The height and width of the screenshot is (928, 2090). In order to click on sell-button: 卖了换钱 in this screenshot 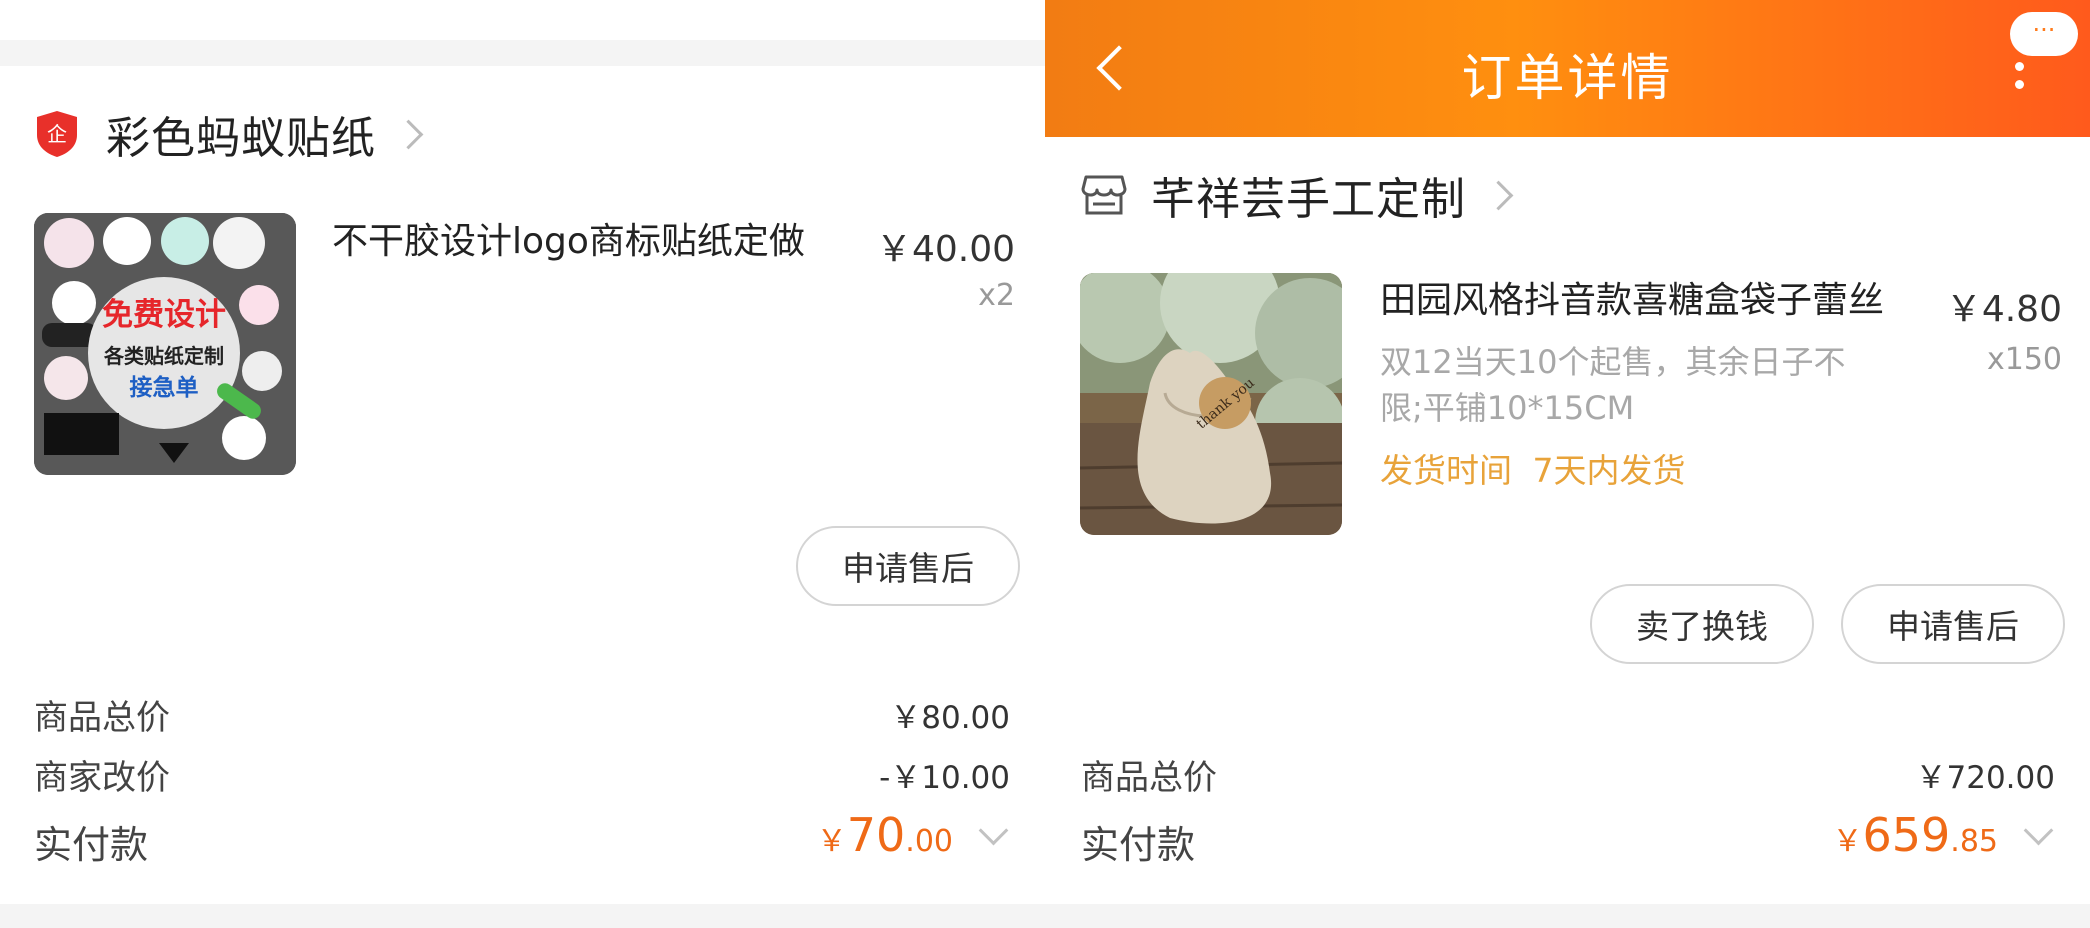, I will do `click(1702, 624)`.